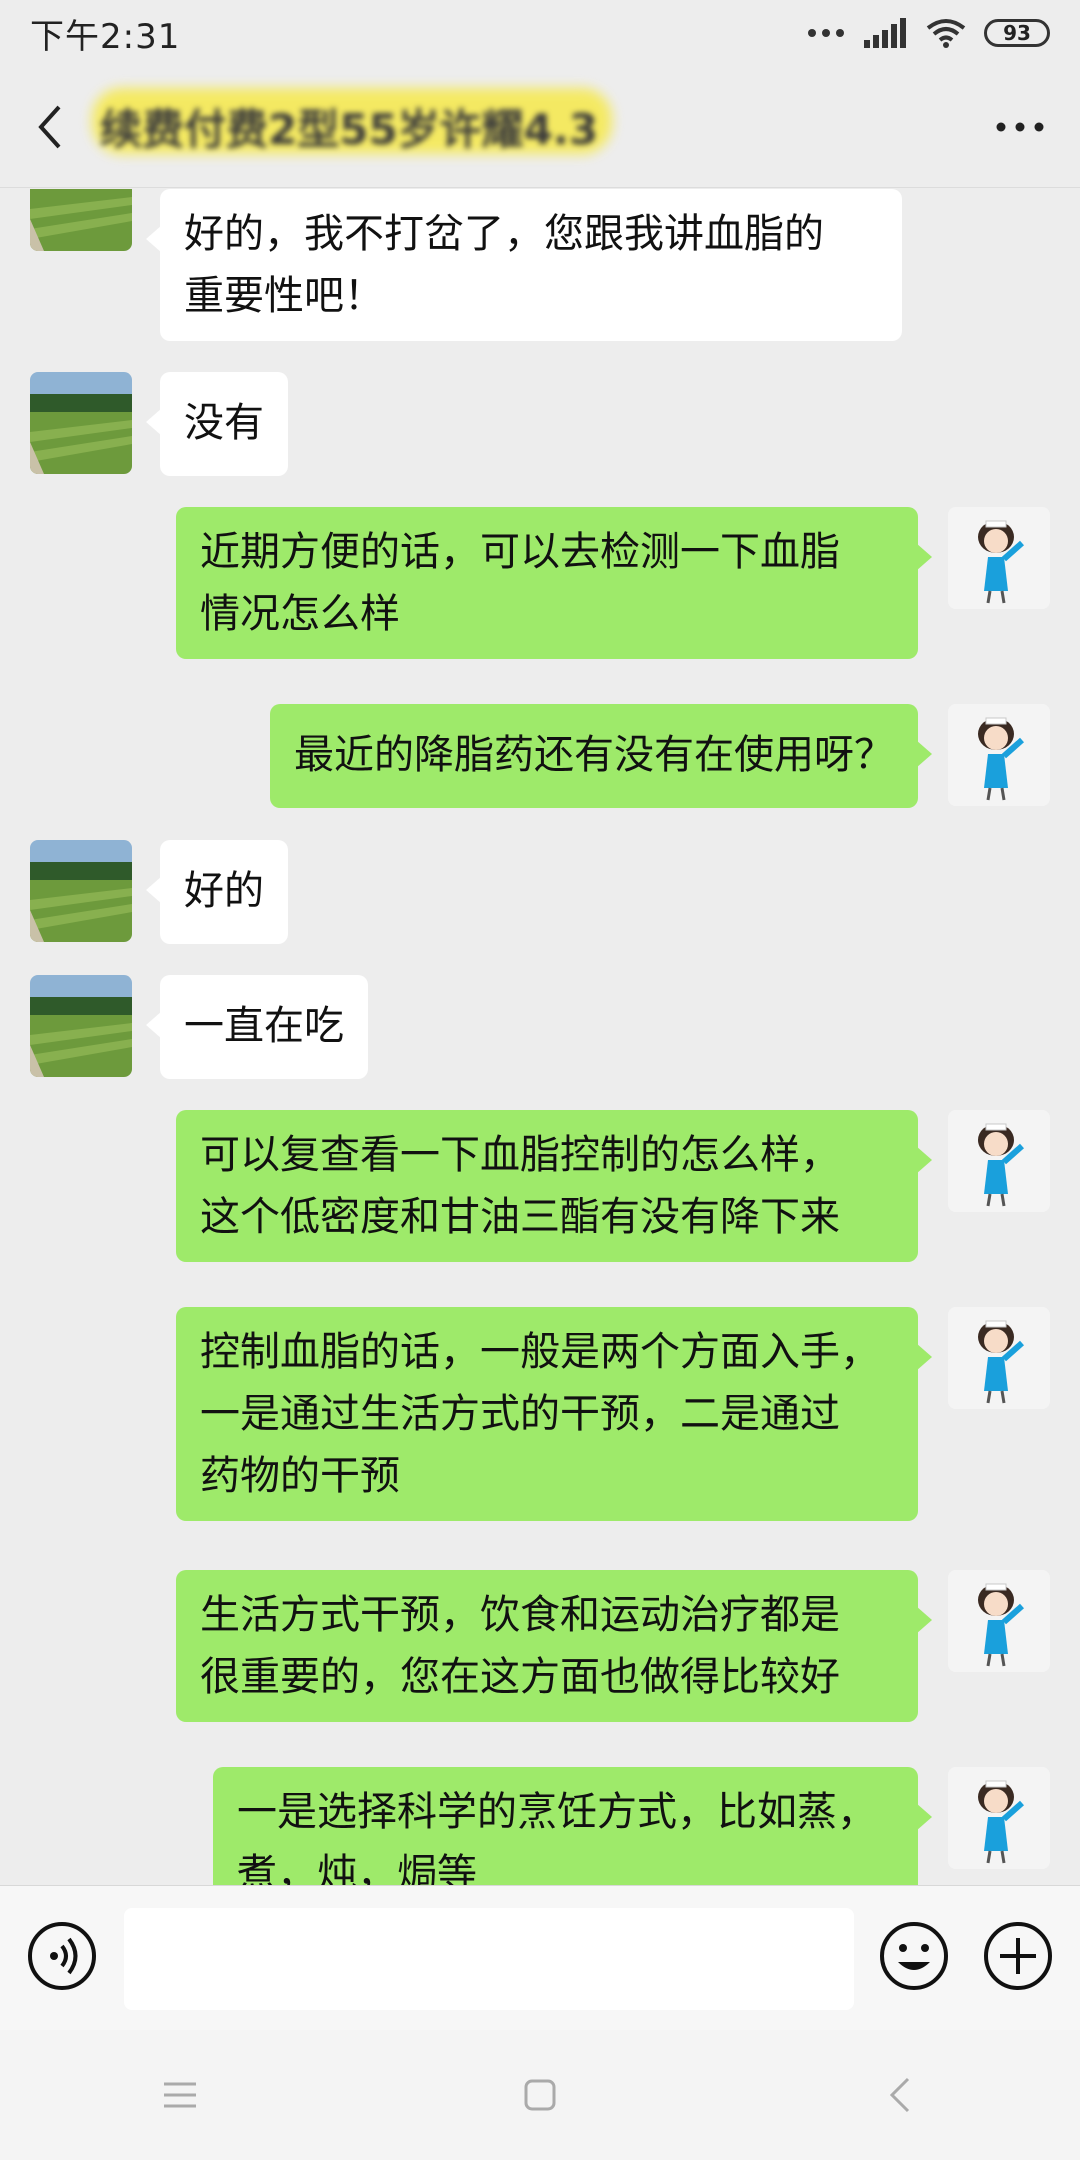 This screenshot has height=2160, width=1080. Describe the element at coordinates (540, 1030) in the screenshot. I see `message-row: 一直在吃` at that location.